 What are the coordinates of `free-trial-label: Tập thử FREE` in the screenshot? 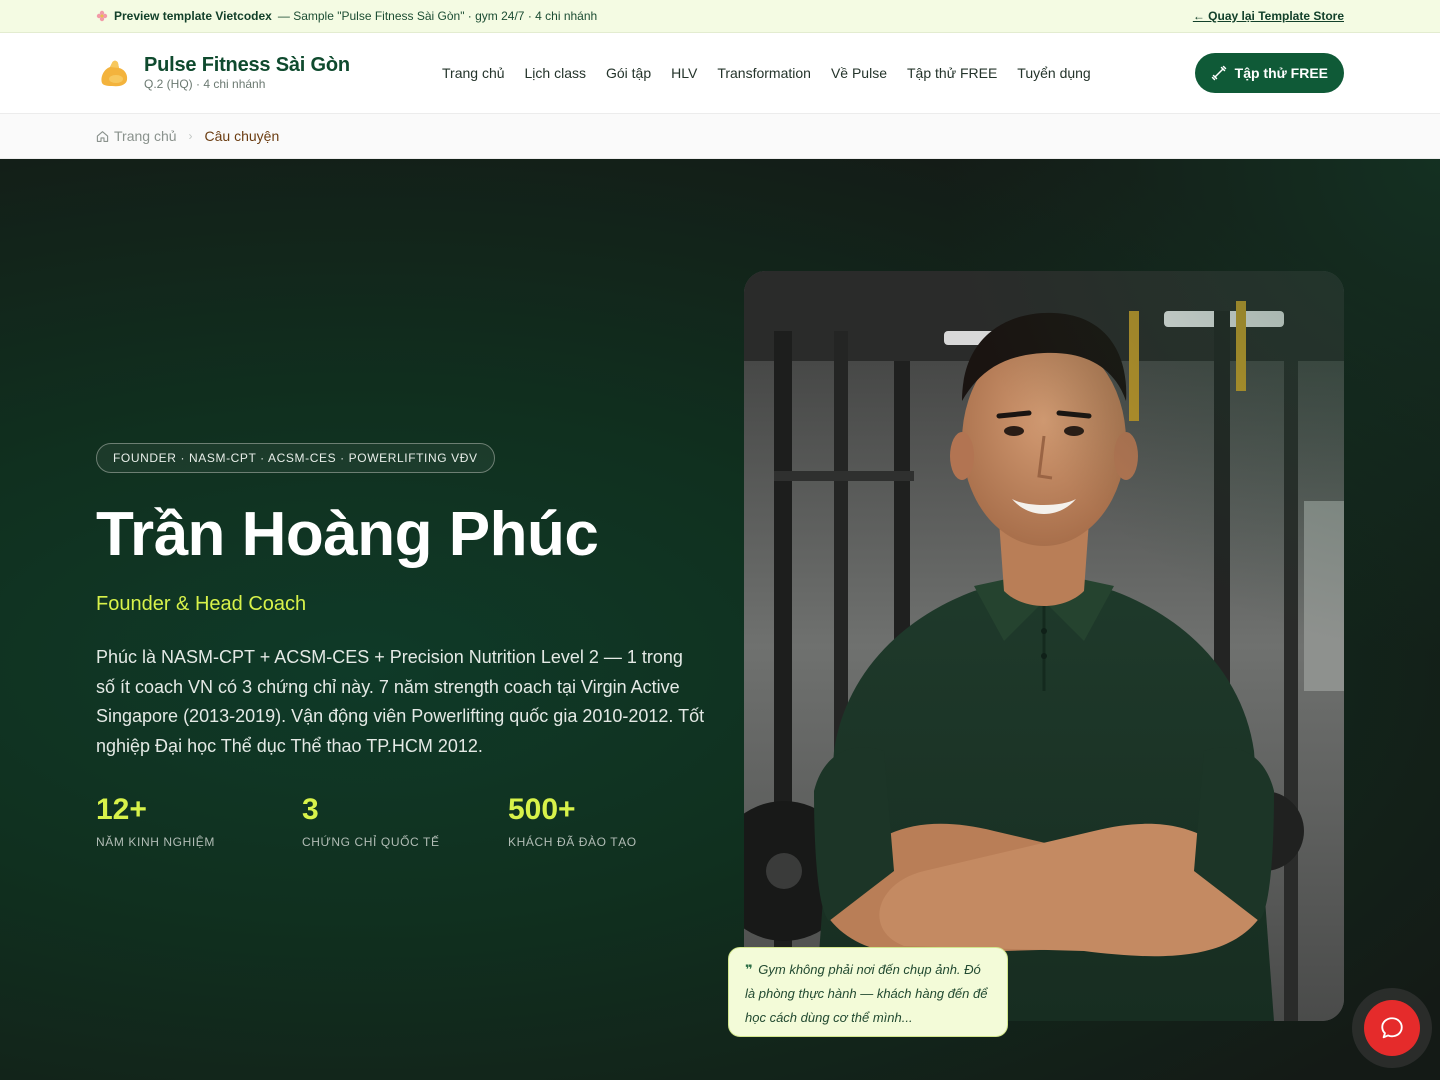 It's located at (1281, 73).